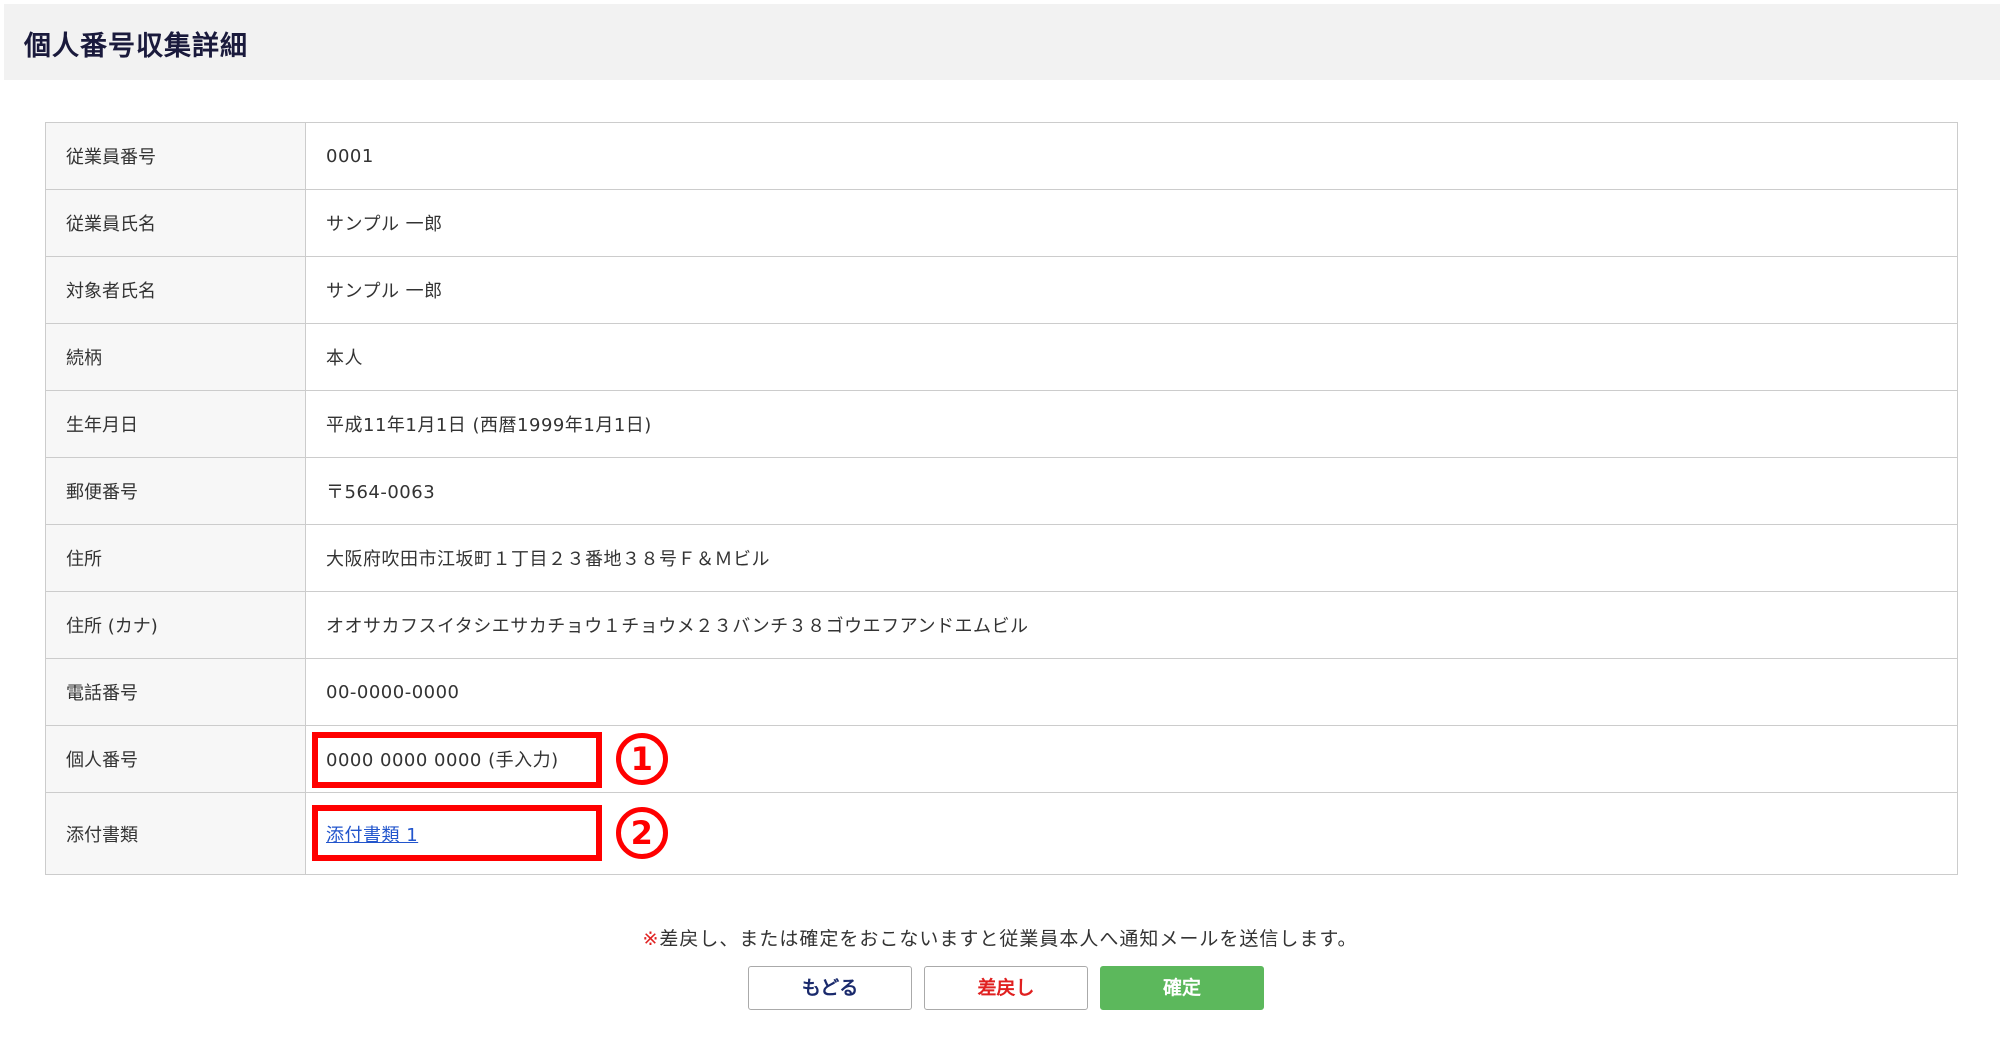  I want to click on row-employee-name: 従業員氏名 サンプル 一郎, so click(1001, 223).